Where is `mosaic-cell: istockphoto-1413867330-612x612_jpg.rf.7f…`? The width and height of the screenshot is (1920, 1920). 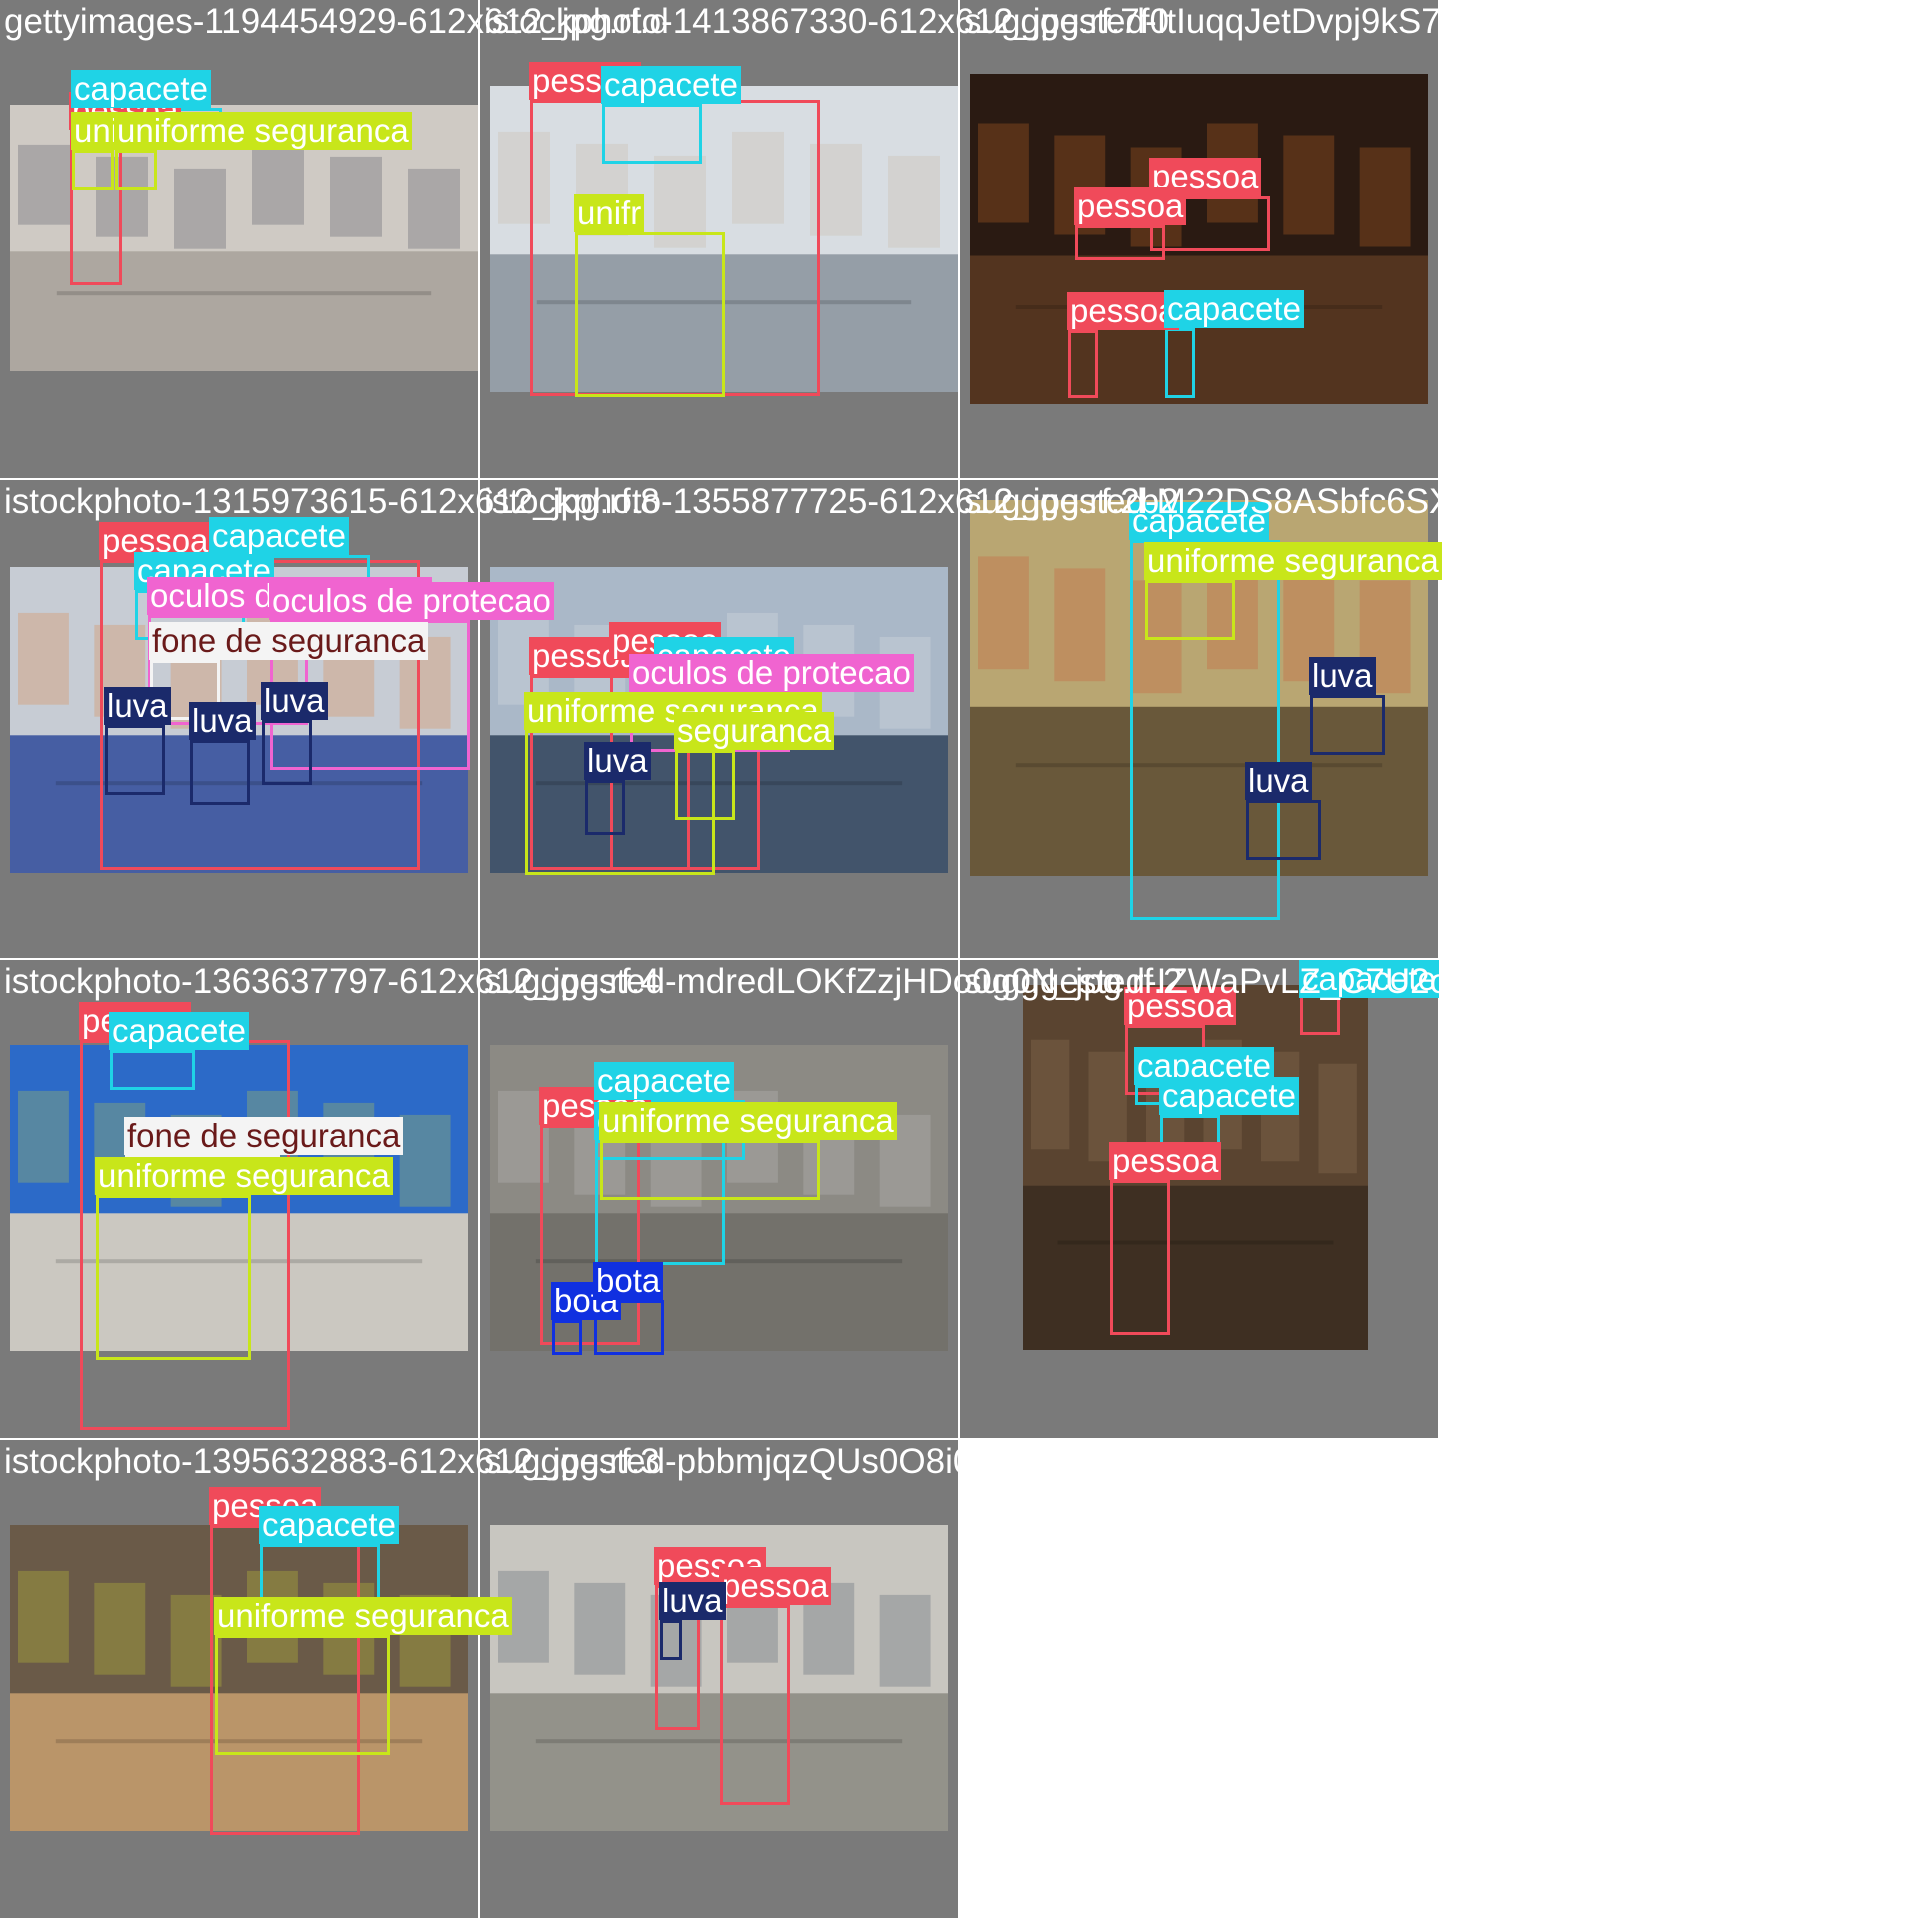
mosaic-cell: istockphoto-1413867330-612x612_jpg.rf.7f… is located at coordinates (824, 240).